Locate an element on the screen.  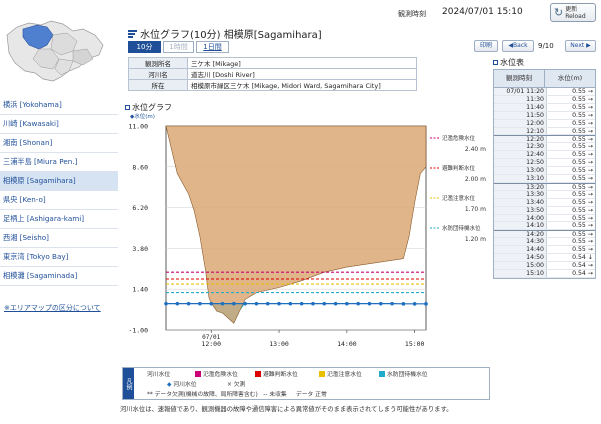
reload-button: ↻ 更新 Reload is located at coordinates (573, 12).